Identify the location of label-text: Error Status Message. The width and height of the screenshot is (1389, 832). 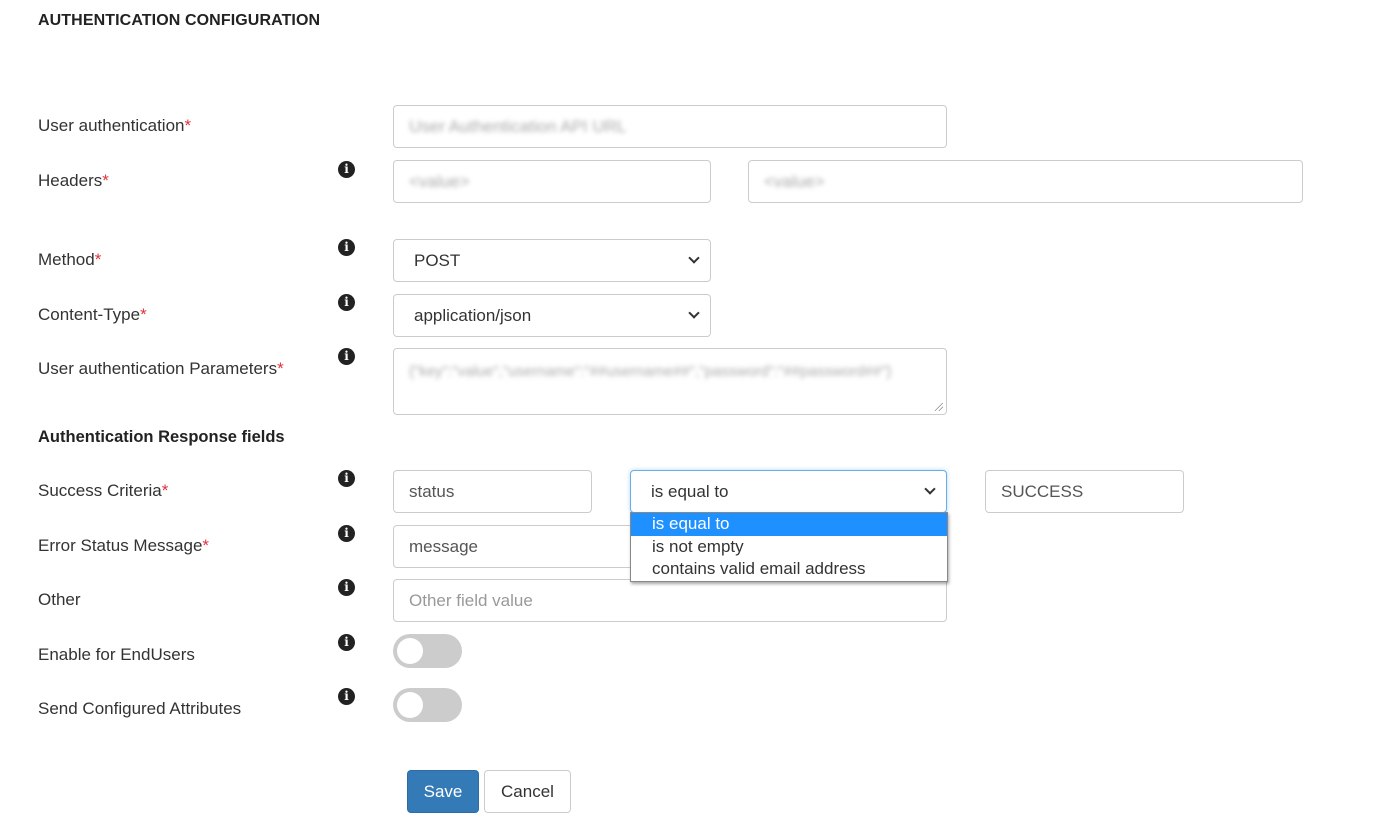
(120, 545).